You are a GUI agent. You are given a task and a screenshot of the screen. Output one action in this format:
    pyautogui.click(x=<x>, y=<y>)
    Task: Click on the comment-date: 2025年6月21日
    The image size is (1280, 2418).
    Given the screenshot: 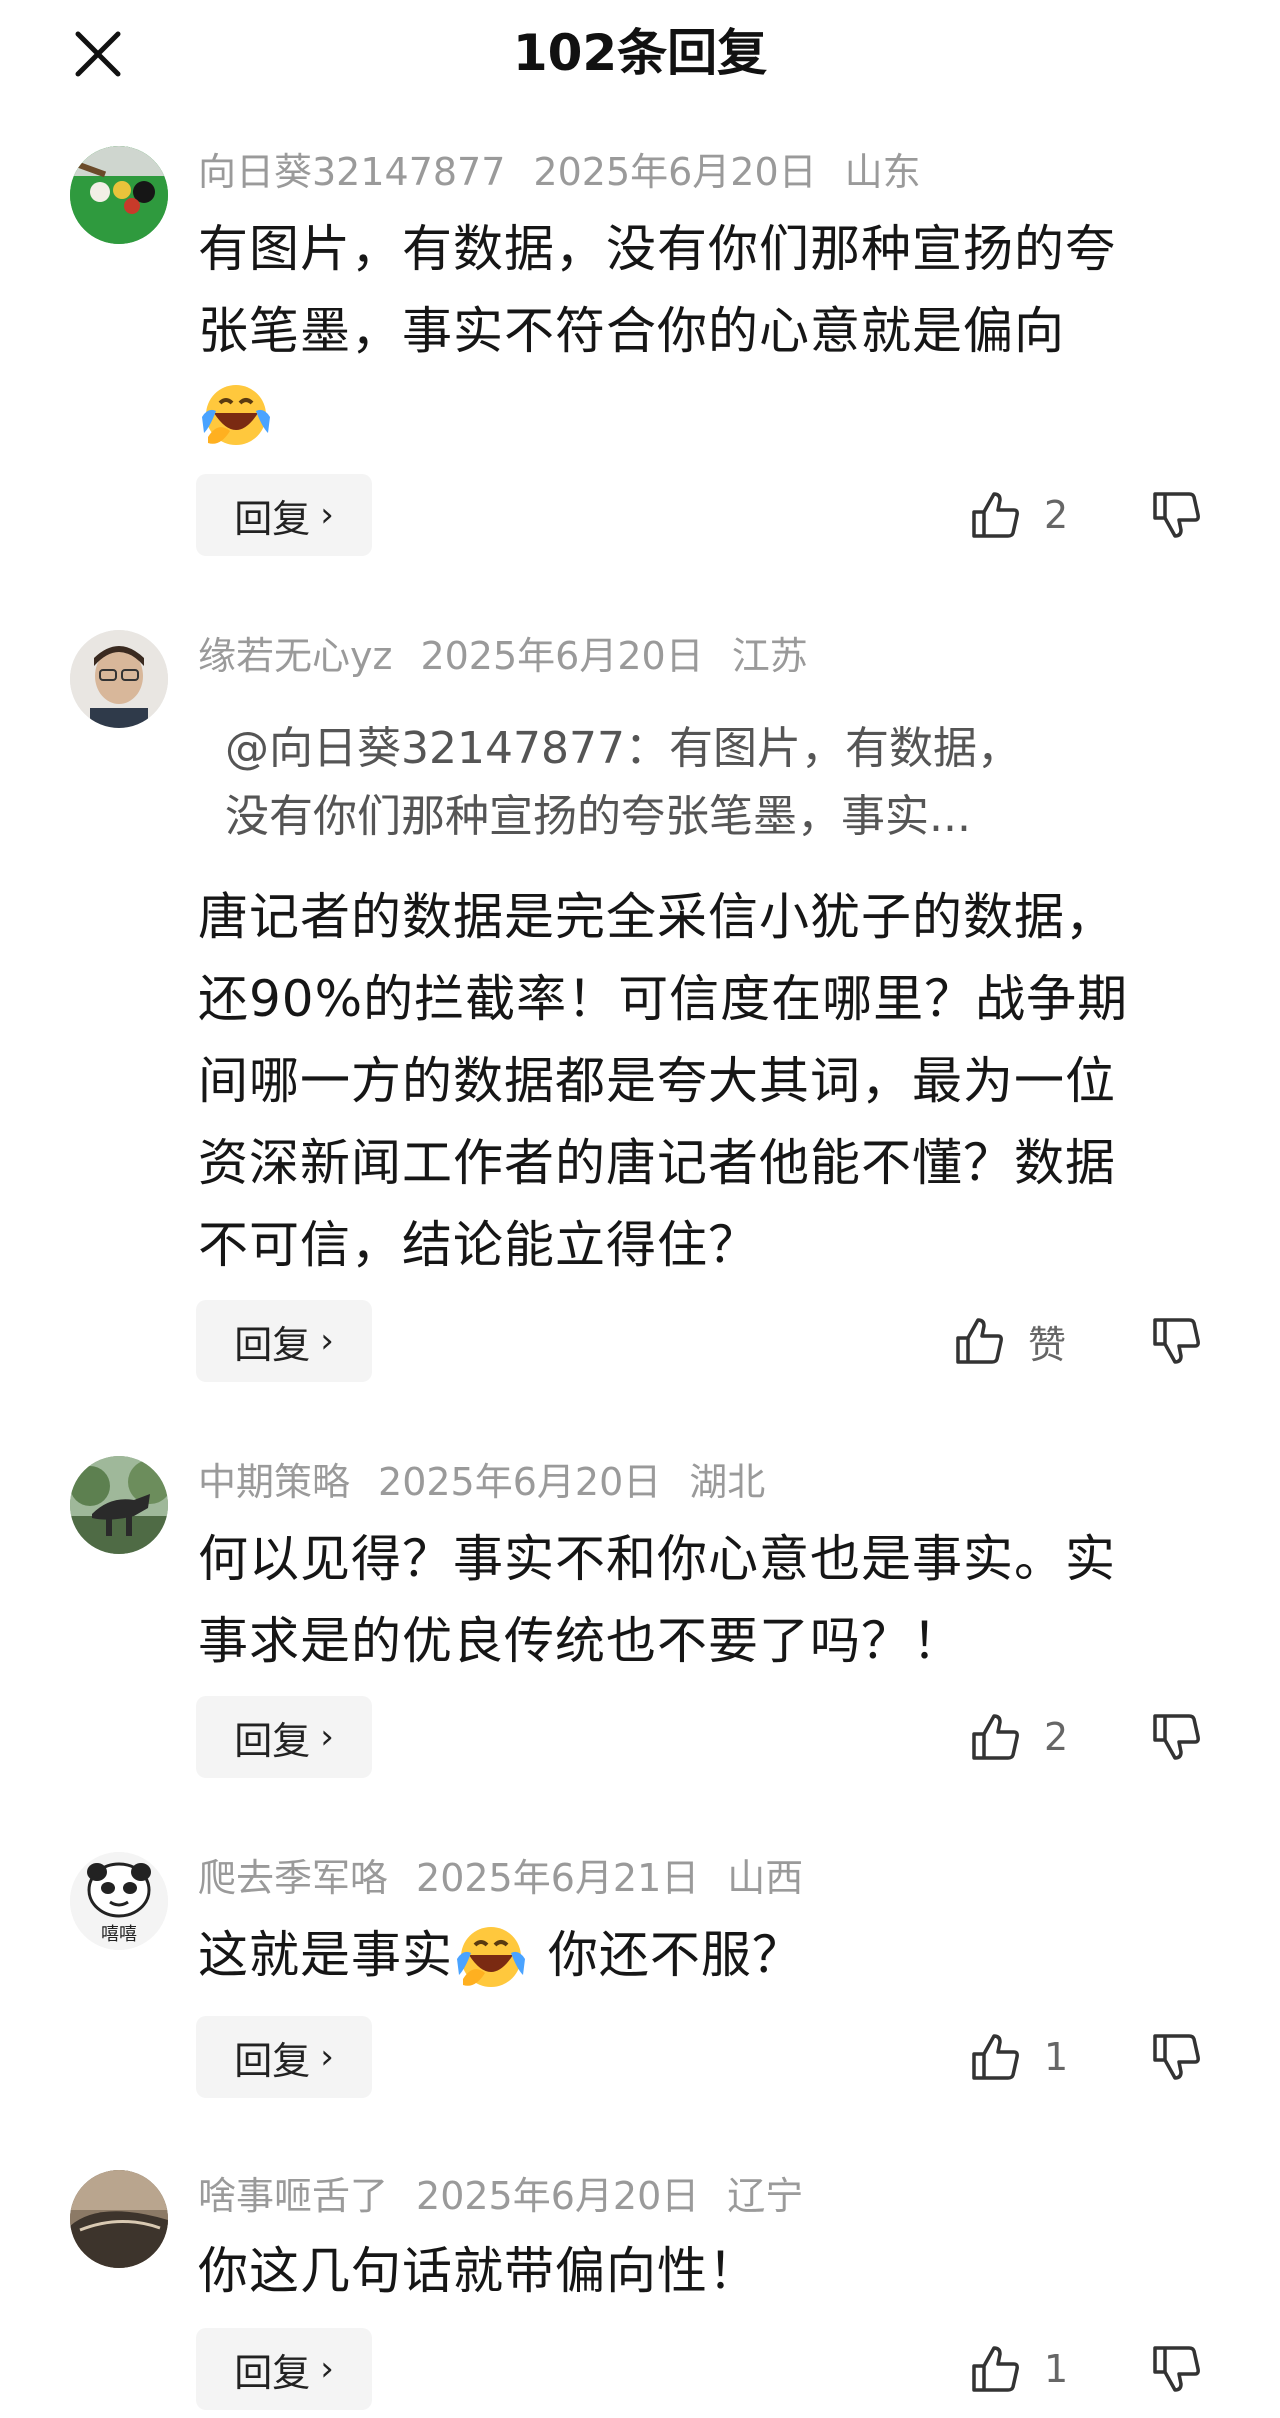 What is the action you would take?
    pyautogui.click(x=558, y=1878)
    